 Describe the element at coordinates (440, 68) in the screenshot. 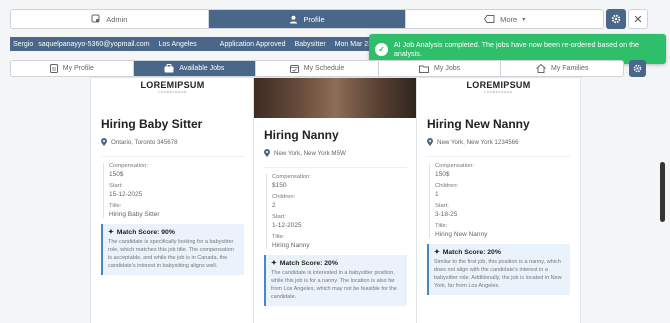

I see `tab-my-jobs: My Jobs` at that location.